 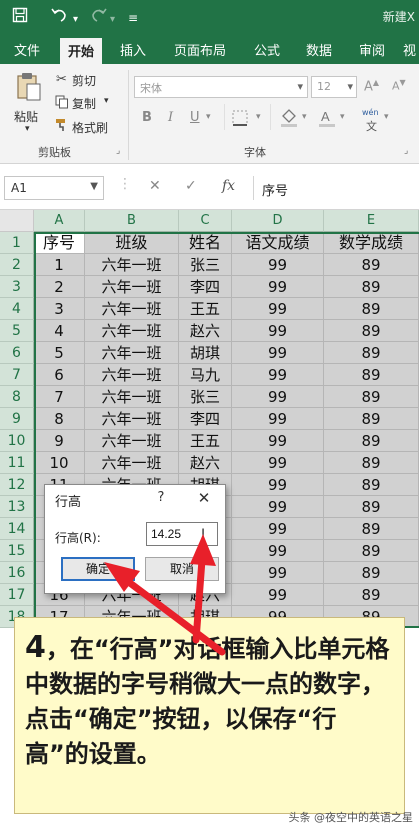 What do you see at coordinates (204, 498) in the screenshot?
I see `close-icon: ✕` at bounding box center [204, 498].